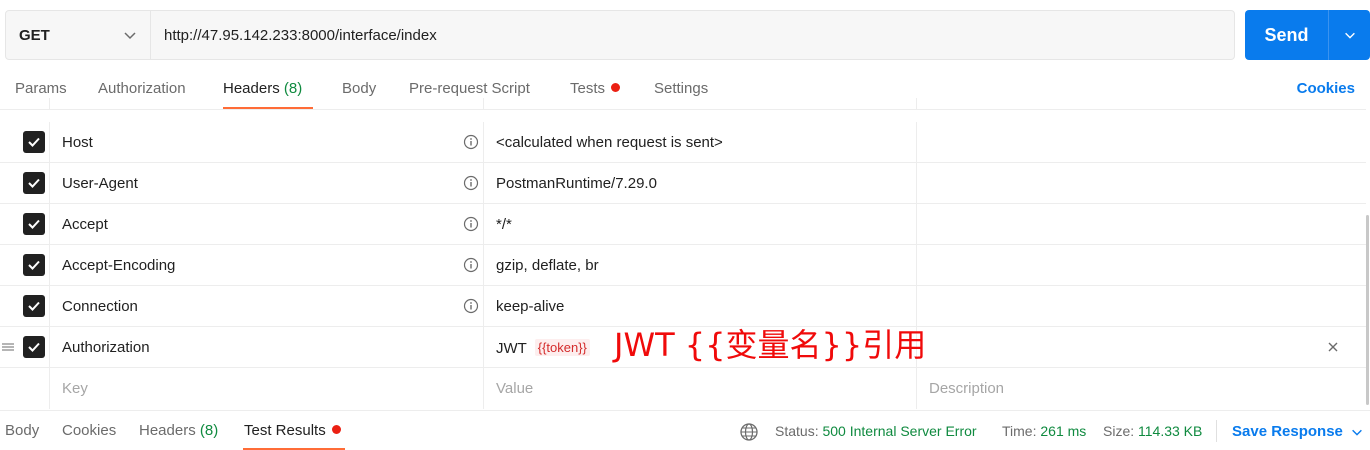  I want to click on description-placeholder: Description, so click(967, 388).